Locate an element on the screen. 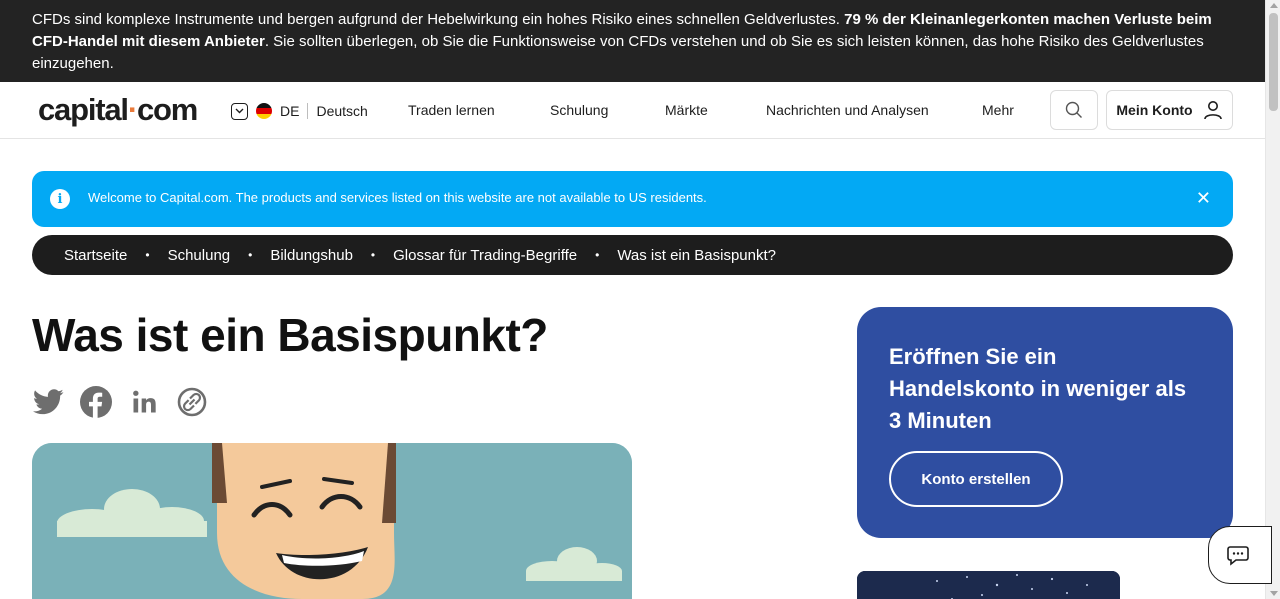 This screenshot has height=599, width=1280. search-icon is located at coordinates (1073, 109).